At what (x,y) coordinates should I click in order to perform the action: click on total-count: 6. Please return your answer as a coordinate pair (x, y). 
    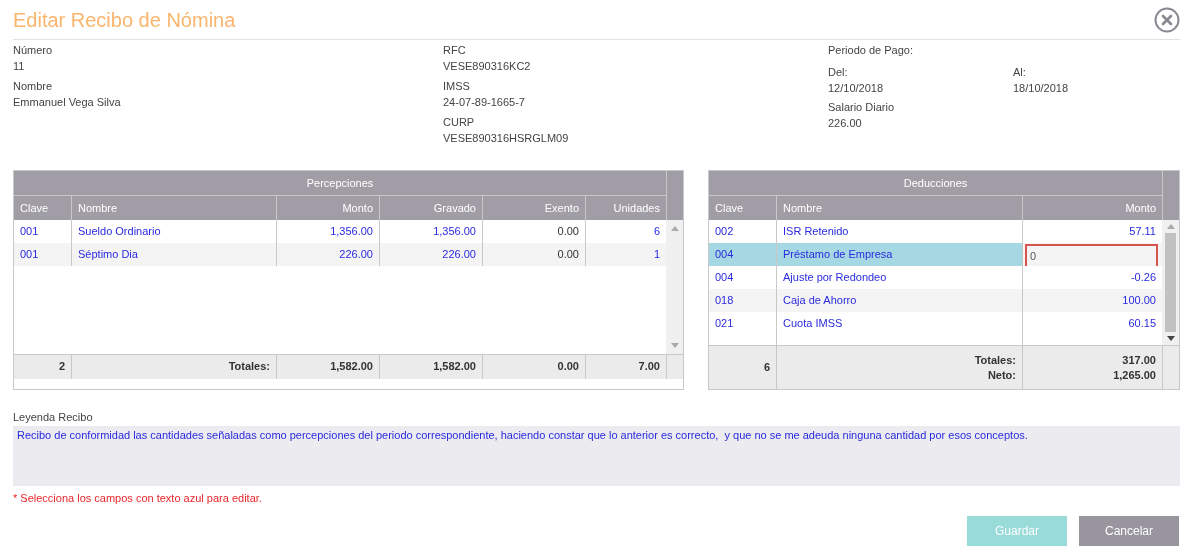
    Looking at the image, I should click on (766, 367).